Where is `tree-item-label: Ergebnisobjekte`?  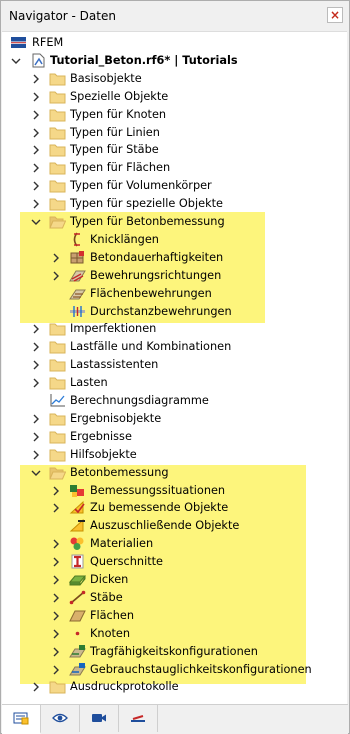 tree-item-label: Ergebnisobjekte is located at coordinates (116, 418).